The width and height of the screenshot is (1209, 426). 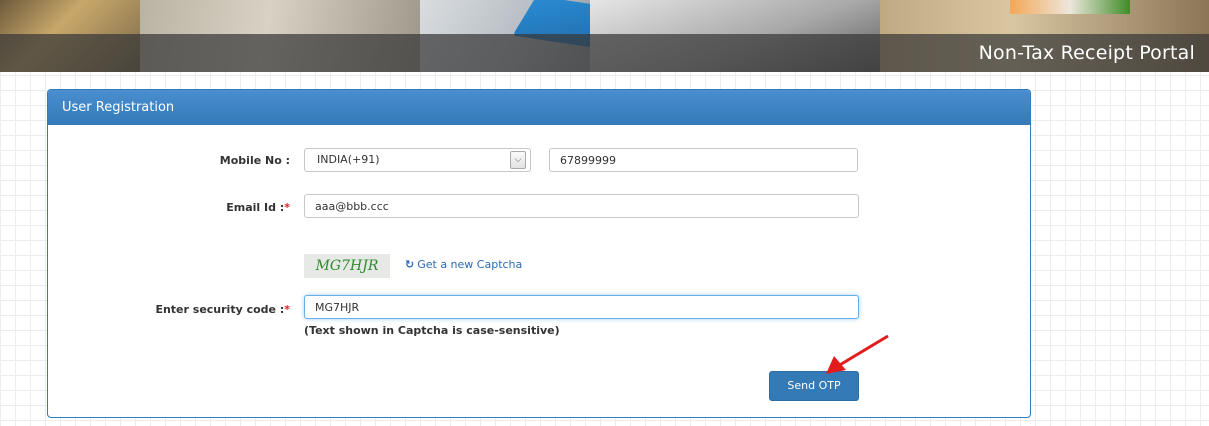 What do you see at coordinates (417, 160) in the screenshot?
I see `country-code-select: INDIA(+91) ⌵` at bounding box center [417, 160].